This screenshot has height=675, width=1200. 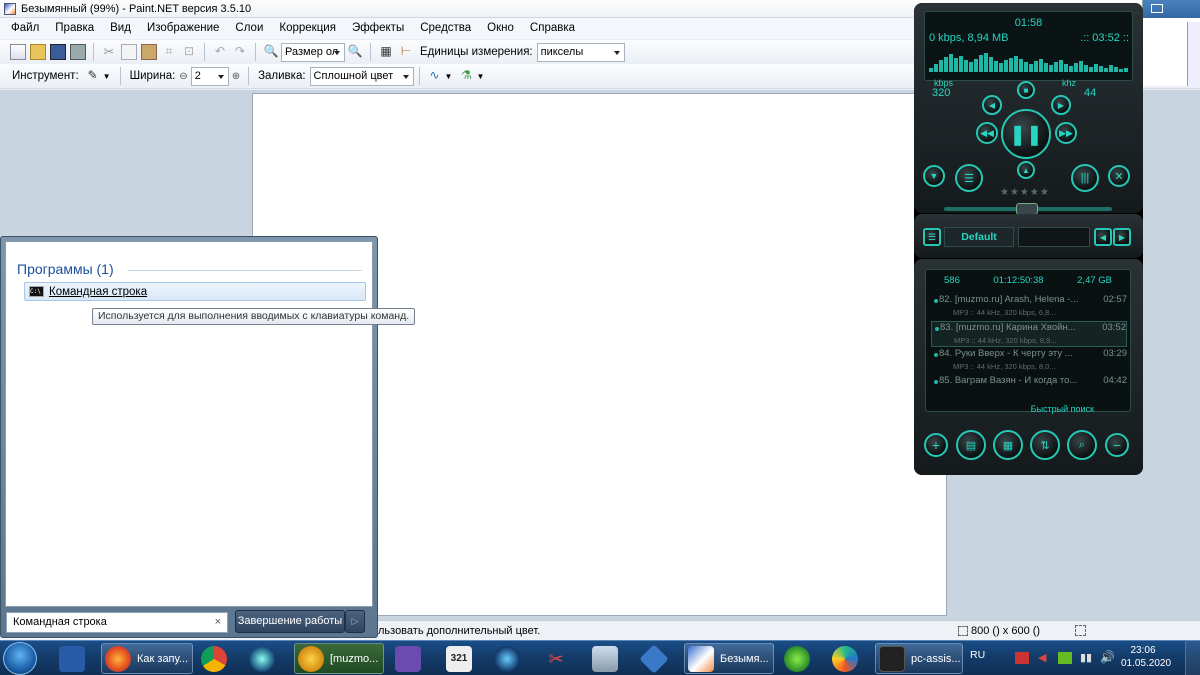 I want to click on volume-slider, so click(x=1028, y=209).